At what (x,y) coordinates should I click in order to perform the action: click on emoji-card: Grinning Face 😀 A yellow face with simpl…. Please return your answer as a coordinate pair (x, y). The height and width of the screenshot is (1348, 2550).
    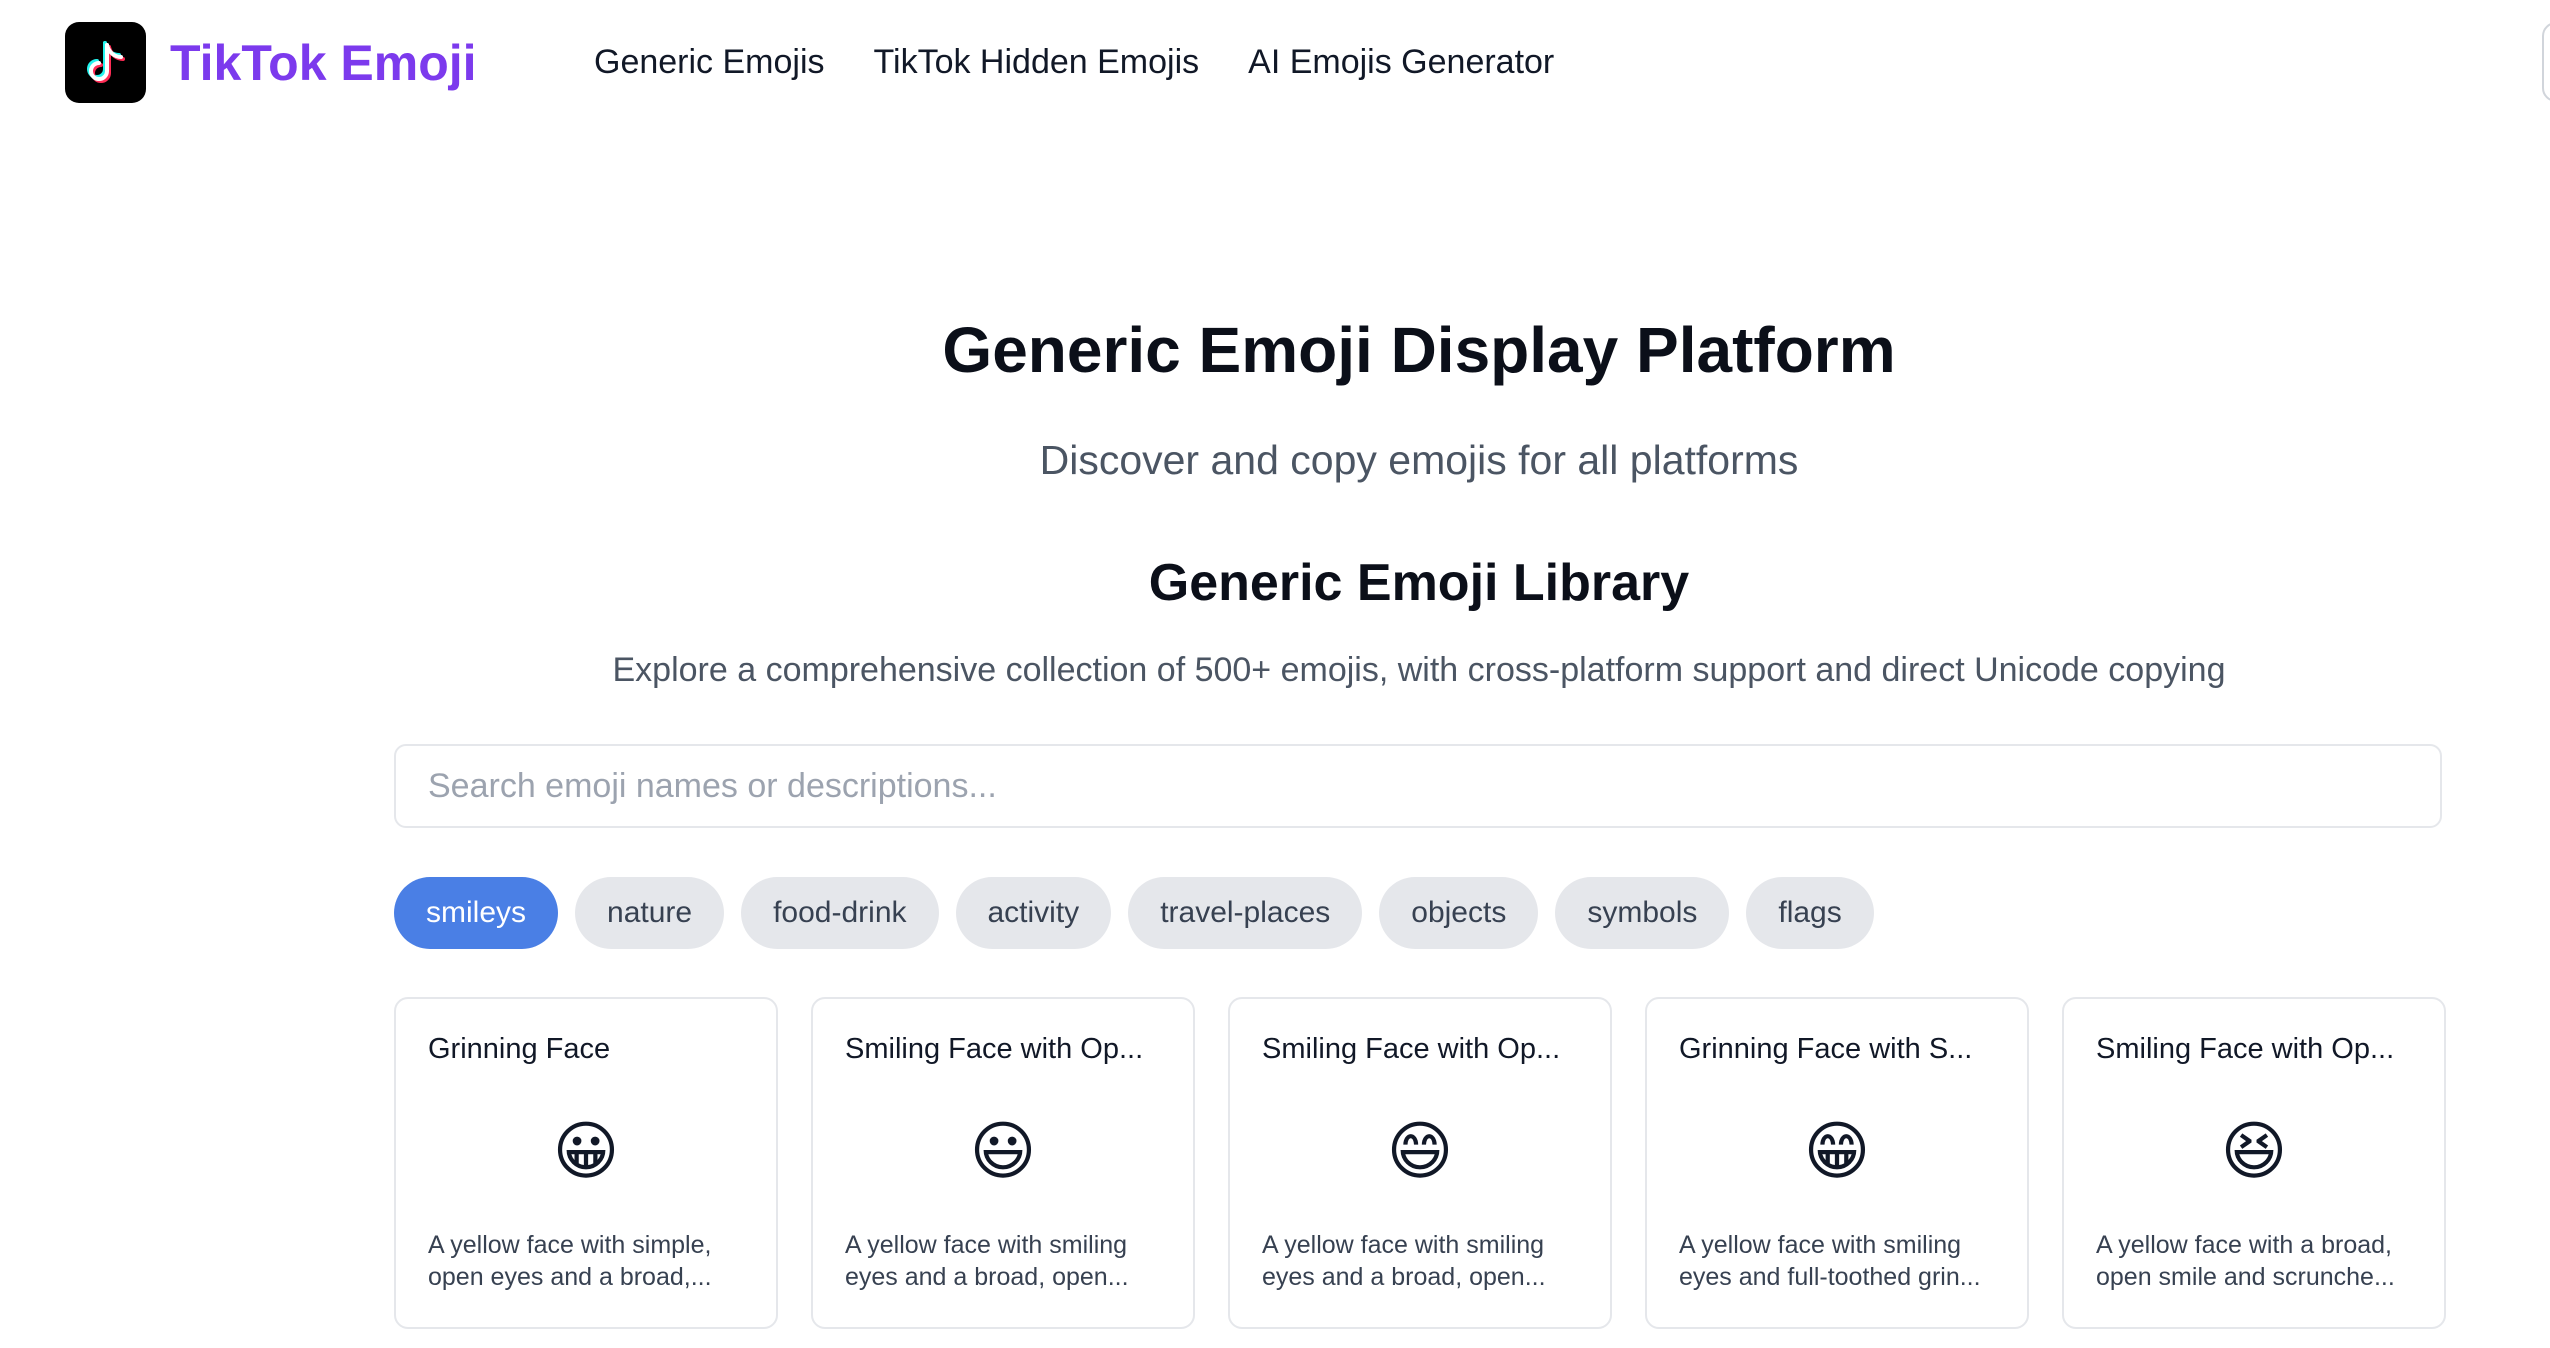
    Looking at the image, I should click on (586, 1163).